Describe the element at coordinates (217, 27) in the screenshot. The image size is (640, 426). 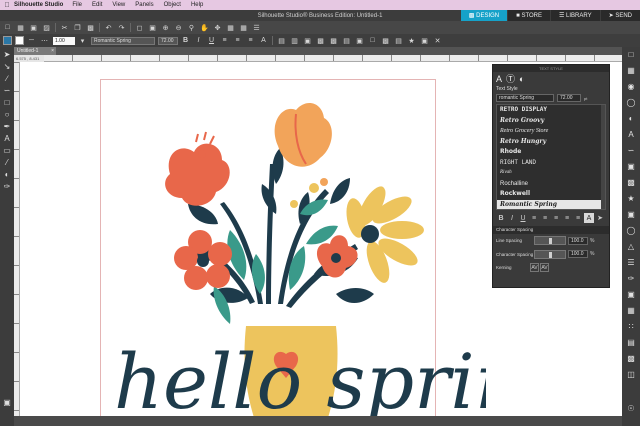
I see `move-arrows-icon: ✥` at that location.